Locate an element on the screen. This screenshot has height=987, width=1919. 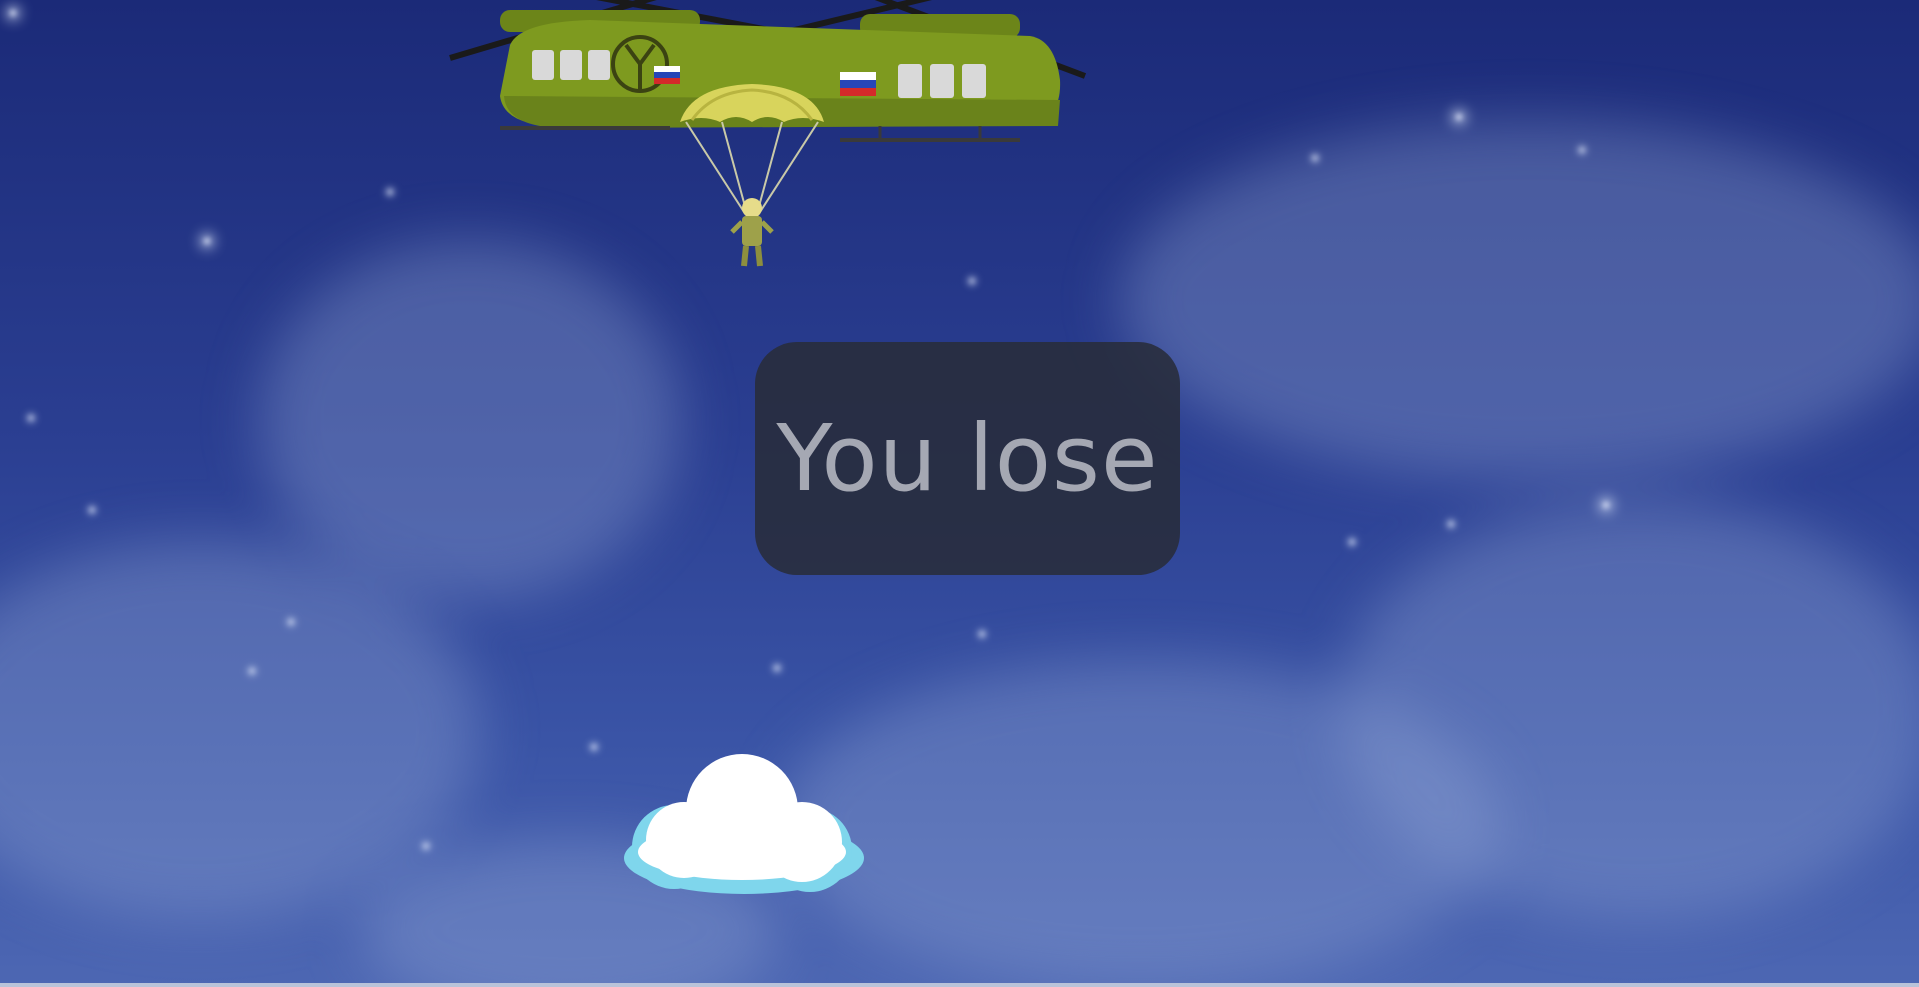
cloud-icon is located at coordinates (744, 824).